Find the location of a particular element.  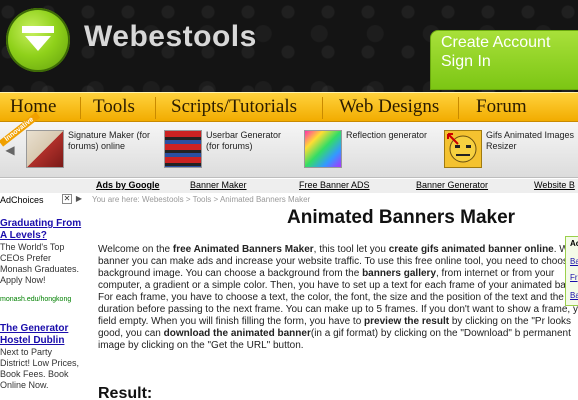

result-heading: Result: is located at coordinates (125, 392).